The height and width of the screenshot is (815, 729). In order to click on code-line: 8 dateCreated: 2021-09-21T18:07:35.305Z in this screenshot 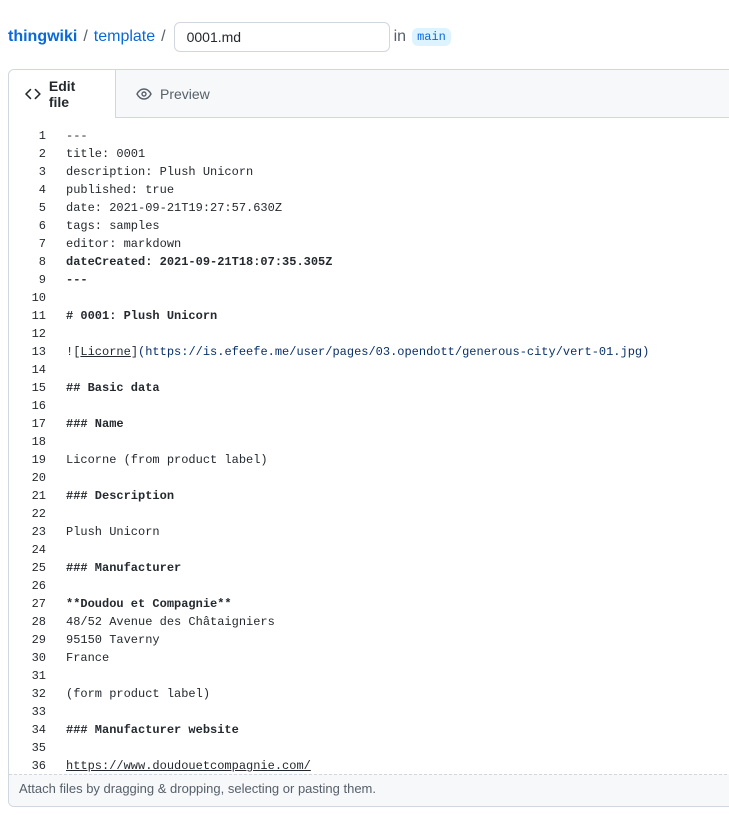, I will do `click(369, 262)`.